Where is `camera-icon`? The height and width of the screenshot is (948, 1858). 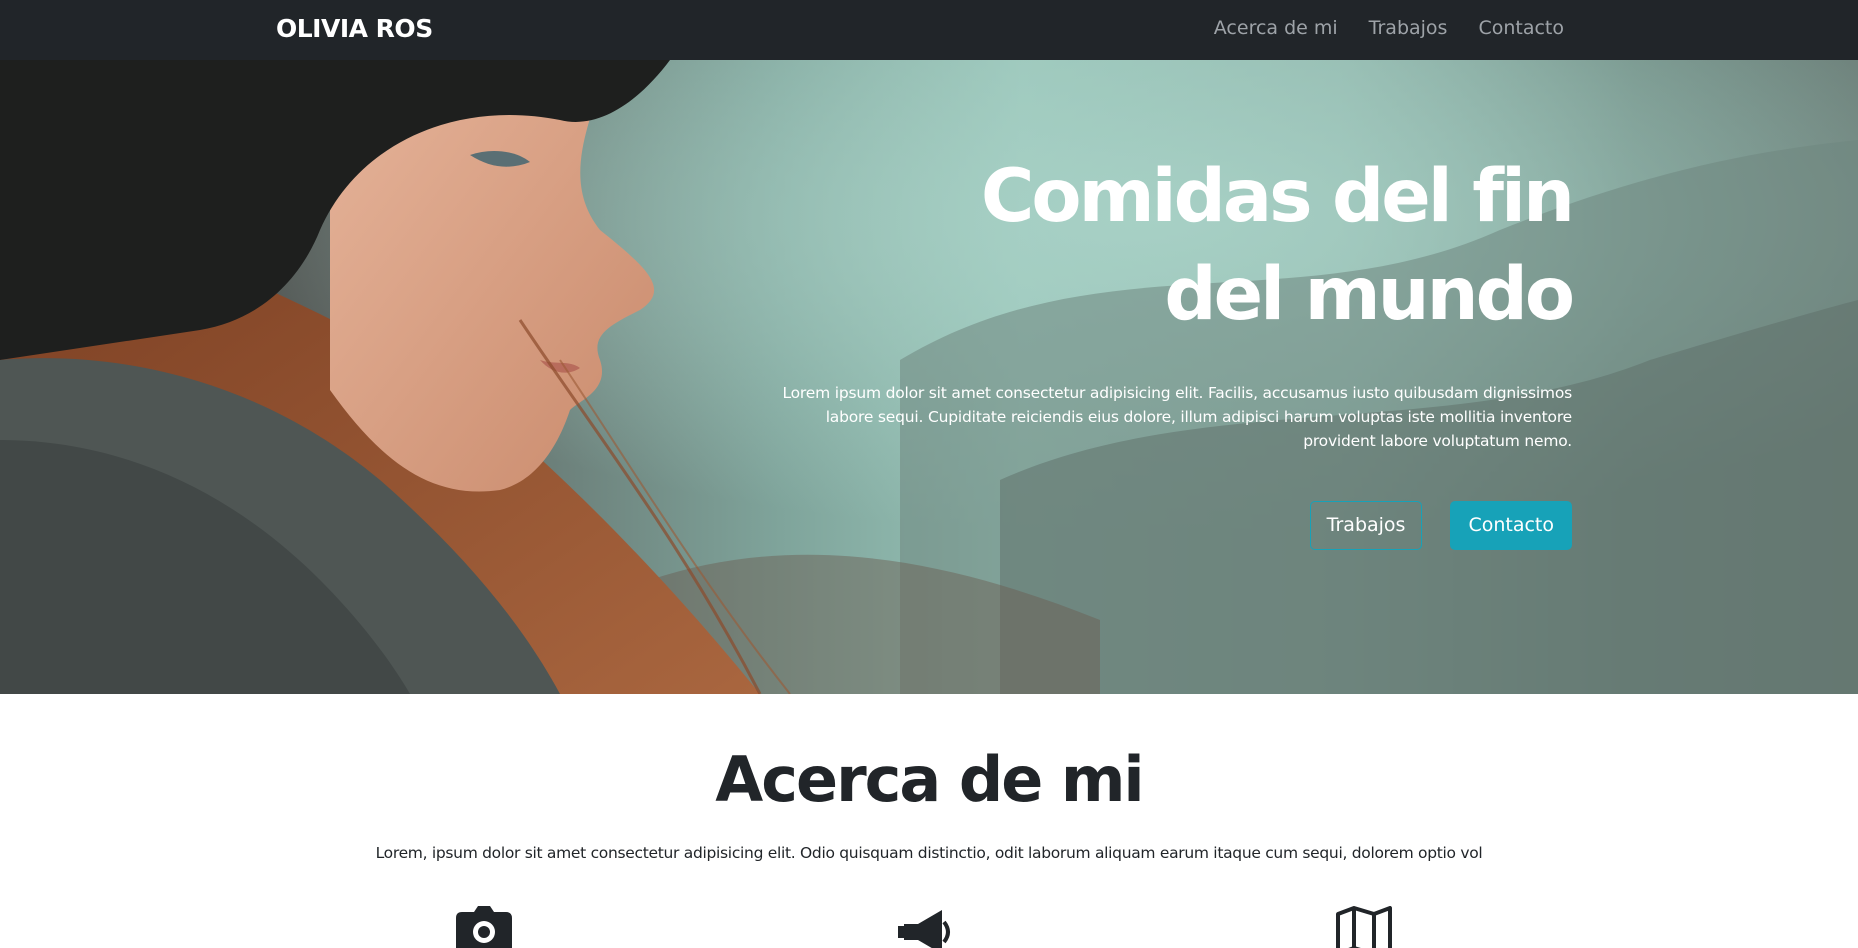
camera-icon is located at coordinates (484, 927).